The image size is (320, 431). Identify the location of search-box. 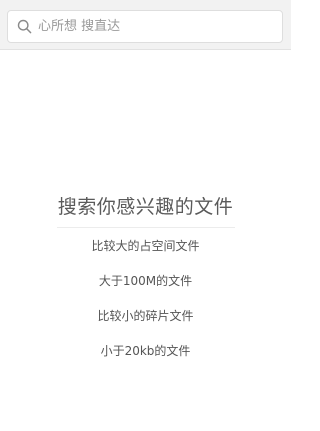
(145, 26).